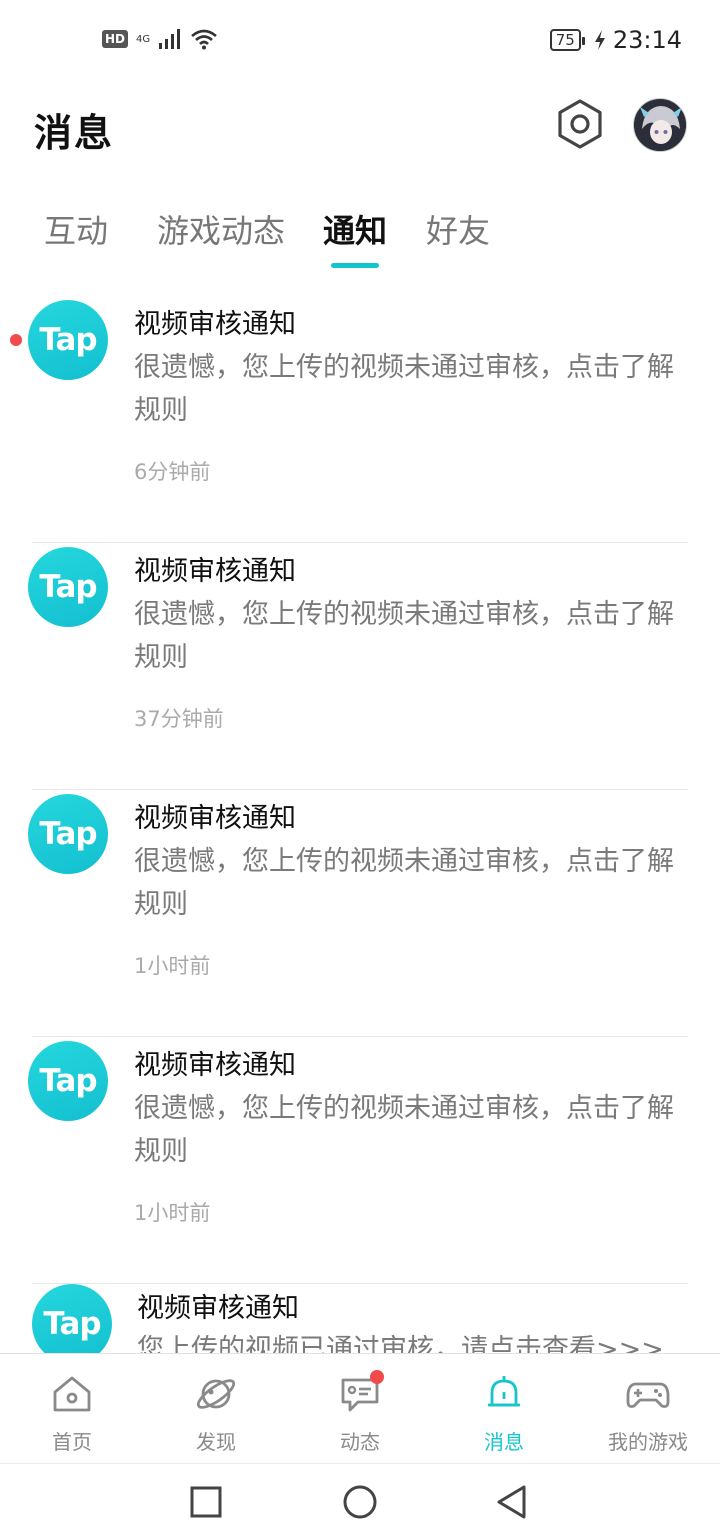 This screenshot has height=1540, width=720. Describe the element at coordinates (360, 1442) in the screenshot. I see `nav-label: 动态` at that location.